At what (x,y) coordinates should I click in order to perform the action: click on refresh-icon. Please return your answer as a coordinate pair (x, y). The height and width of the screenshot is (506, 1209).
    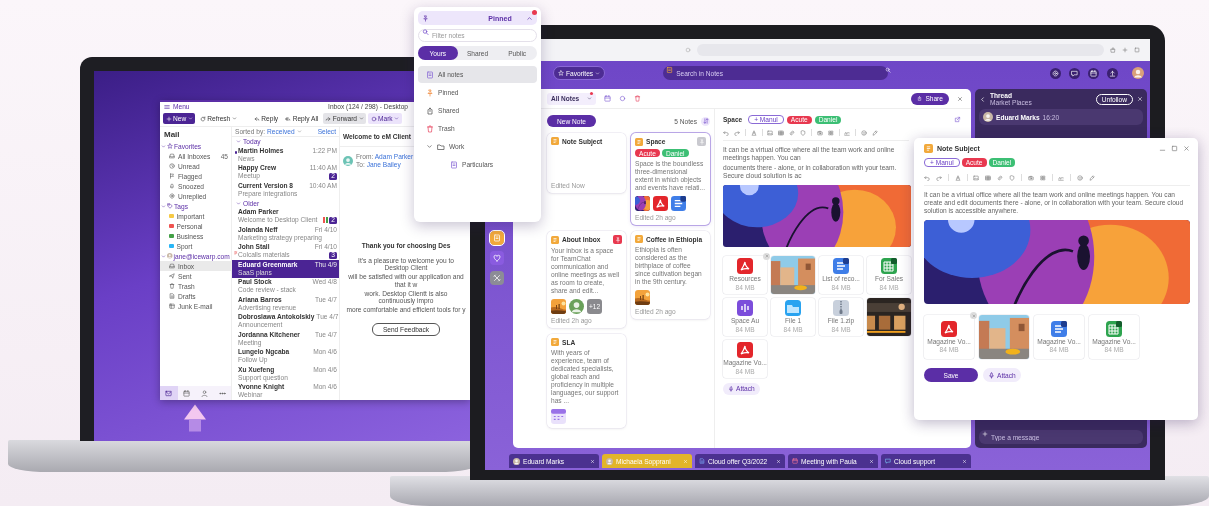
    Looking at the image, I should click on (202, 118).